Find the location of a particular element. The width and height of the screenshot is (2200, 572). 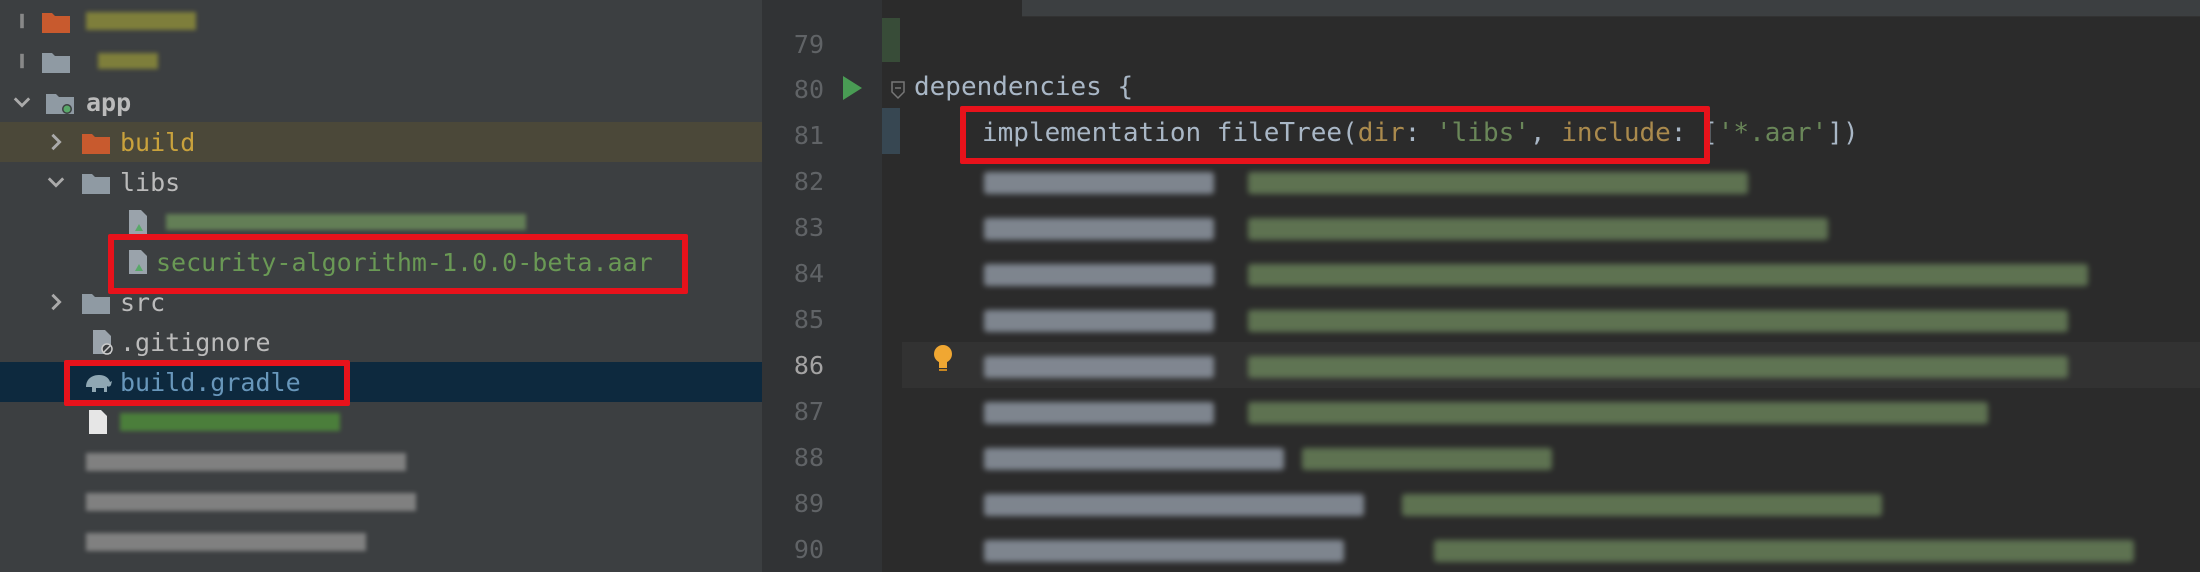

gradle-elephant-icon is located at coordinates (98, 382).